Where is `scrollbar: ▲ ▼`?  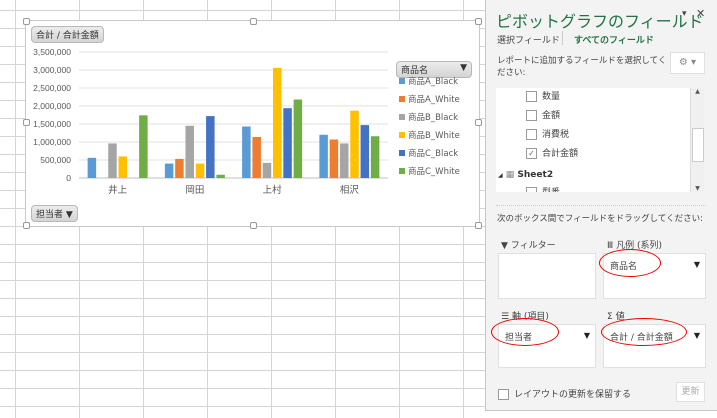
scrollbar: ▲ ▼ is located at coordinates (697, 140).